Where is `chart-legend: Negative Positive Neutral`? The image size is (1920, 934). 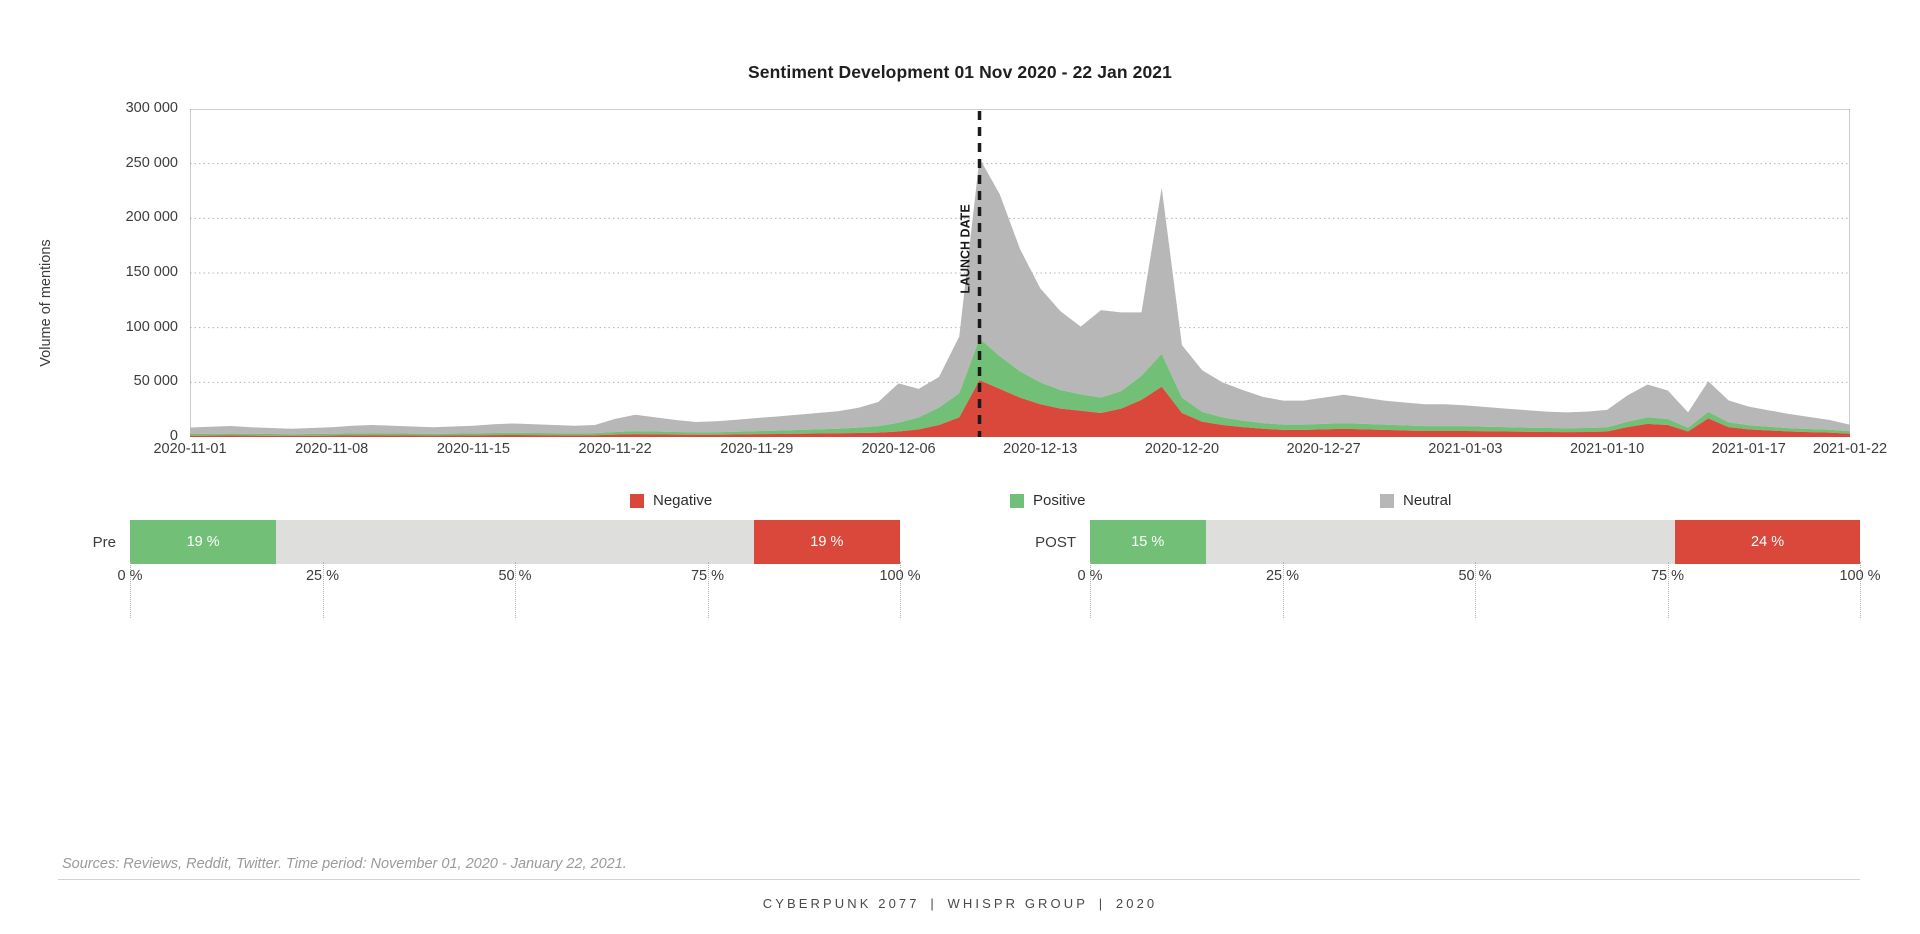 chart-legend: Negative Positive Neutral is located at coordinates (1020, 505).